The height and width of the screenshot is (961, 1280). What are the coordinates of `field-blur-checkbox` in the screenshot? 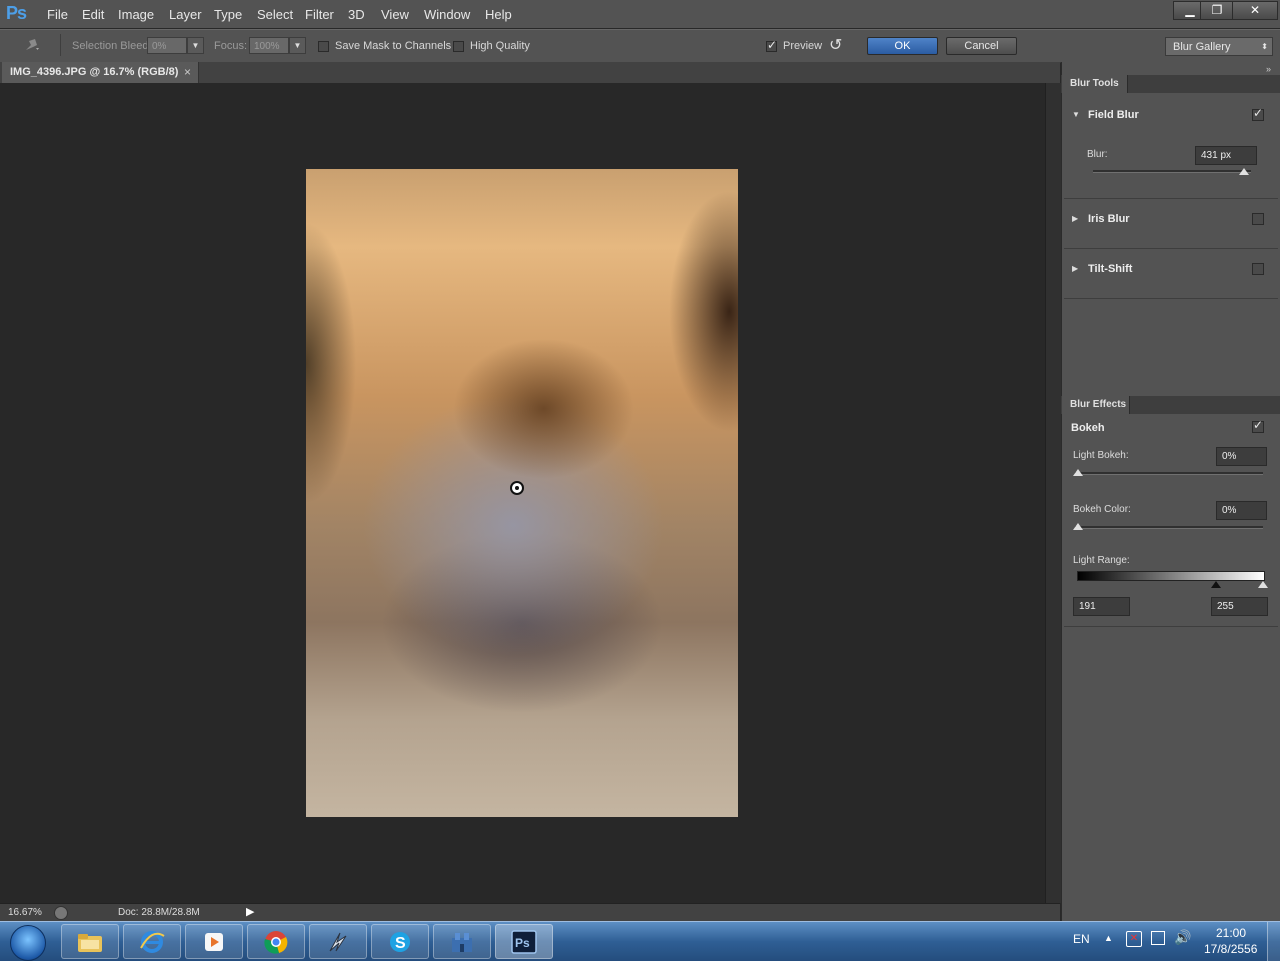 It's located at (1258, 113).